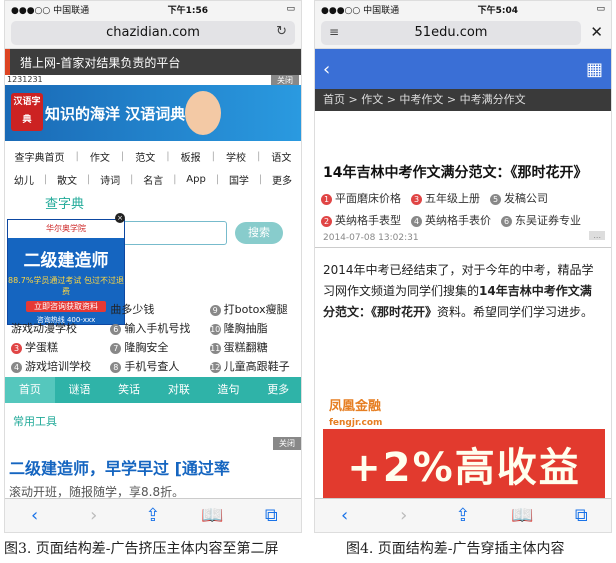  I want to click on list-row: 3 学蛋糕 7 隆胸安全 11 蛋糕翻糖, so click(153, 346).